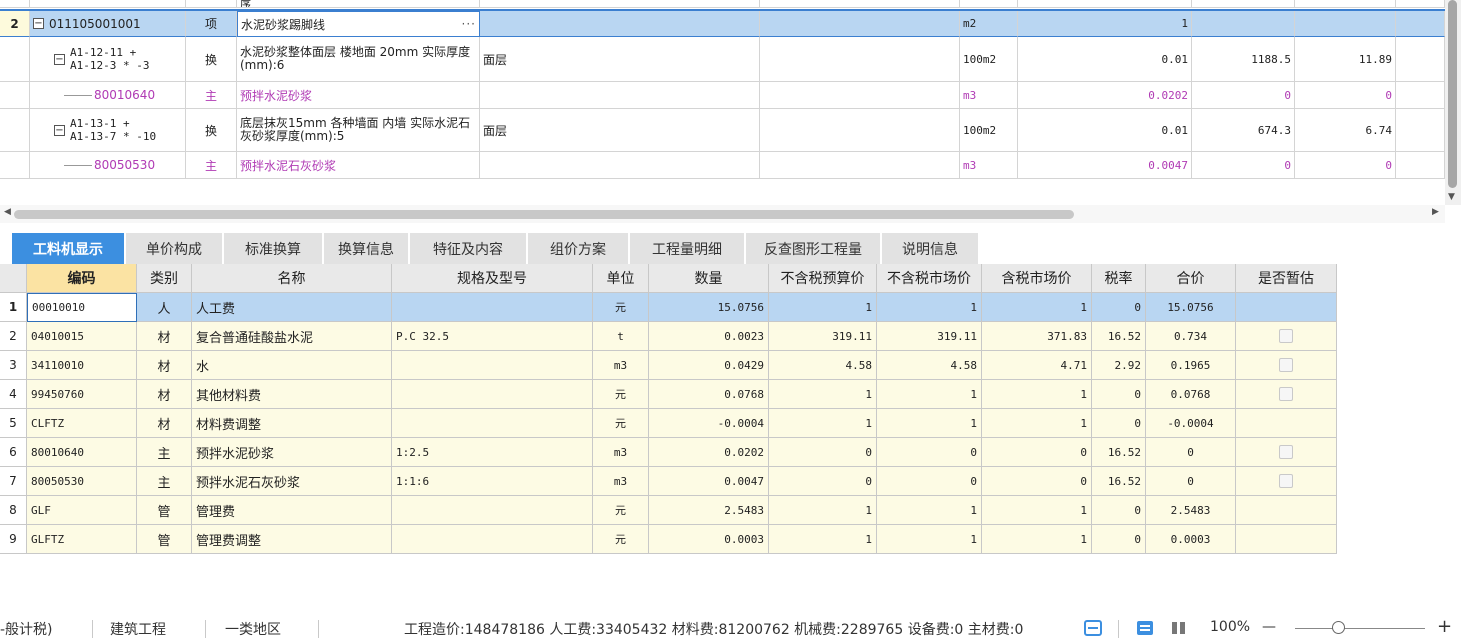 The height and width of the screenshot is (640, 1461). What do you see at coordinates (709, 539) in the screenshot?
I see `resource-qty: 0.0003` at bounding box center [709, 539].